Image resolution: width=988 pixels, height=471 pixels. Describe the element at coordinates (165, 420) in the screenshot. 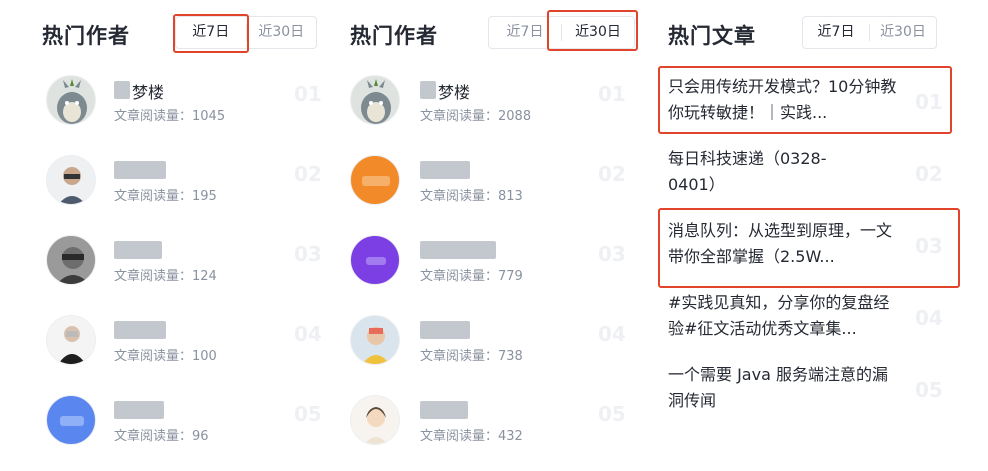

I see `author-item: 文章阅读量：96 05` at that location.